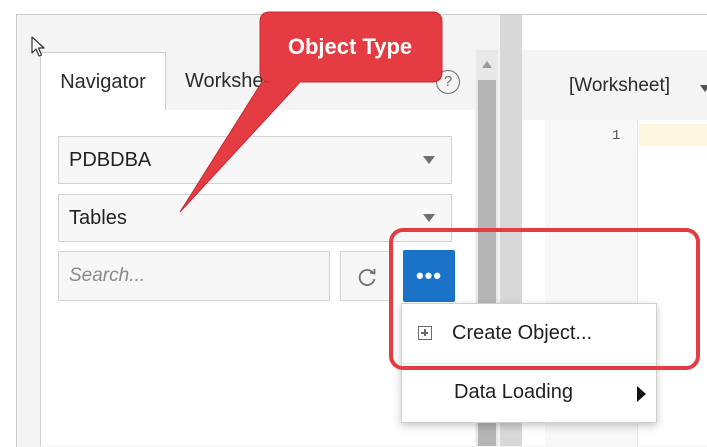 The height and width of the screenshot is (447, 707). I want to click on mouse-cursor-icon, so click(38, 46).